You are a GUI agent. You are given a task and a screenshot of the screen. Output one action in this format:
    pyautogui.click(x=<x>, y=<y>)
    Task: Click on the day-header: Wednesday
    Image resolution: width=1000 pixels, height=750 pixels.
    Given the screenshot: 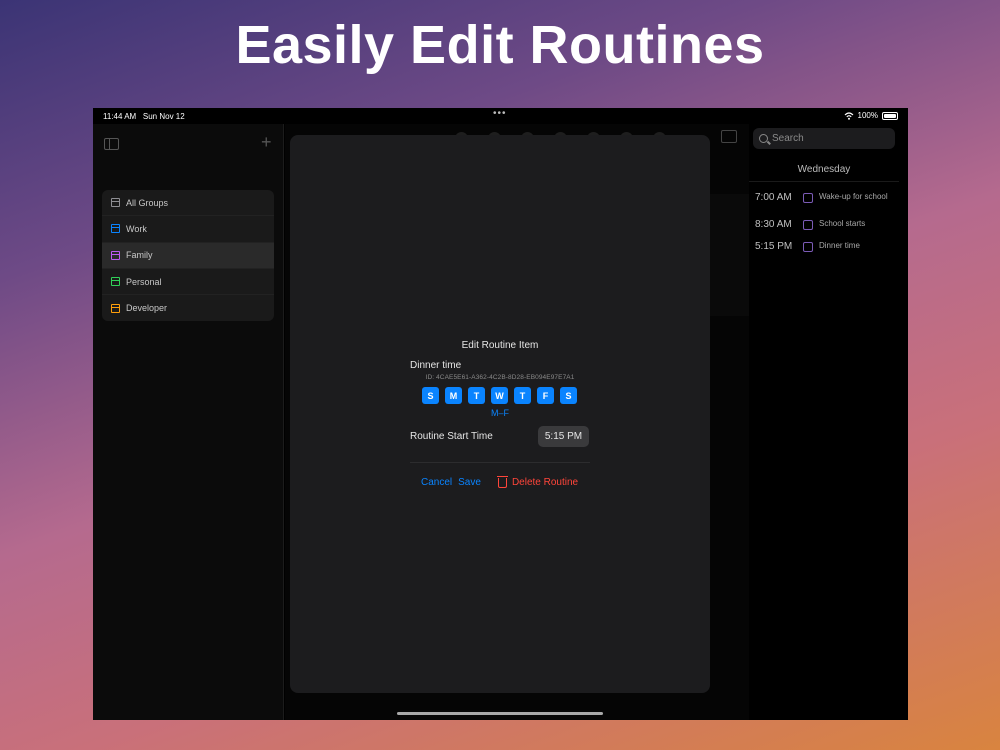 What is the action you would take?
    pyautogui.click(x=824, y=173)
    